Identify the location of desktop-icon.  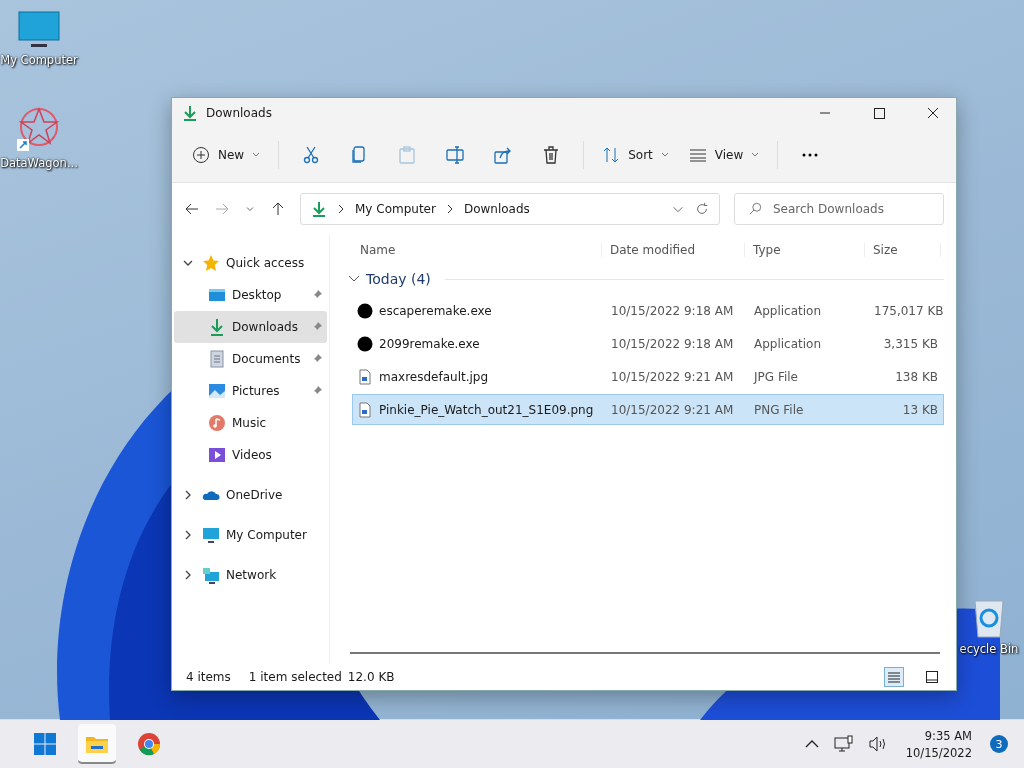
(217, 295).